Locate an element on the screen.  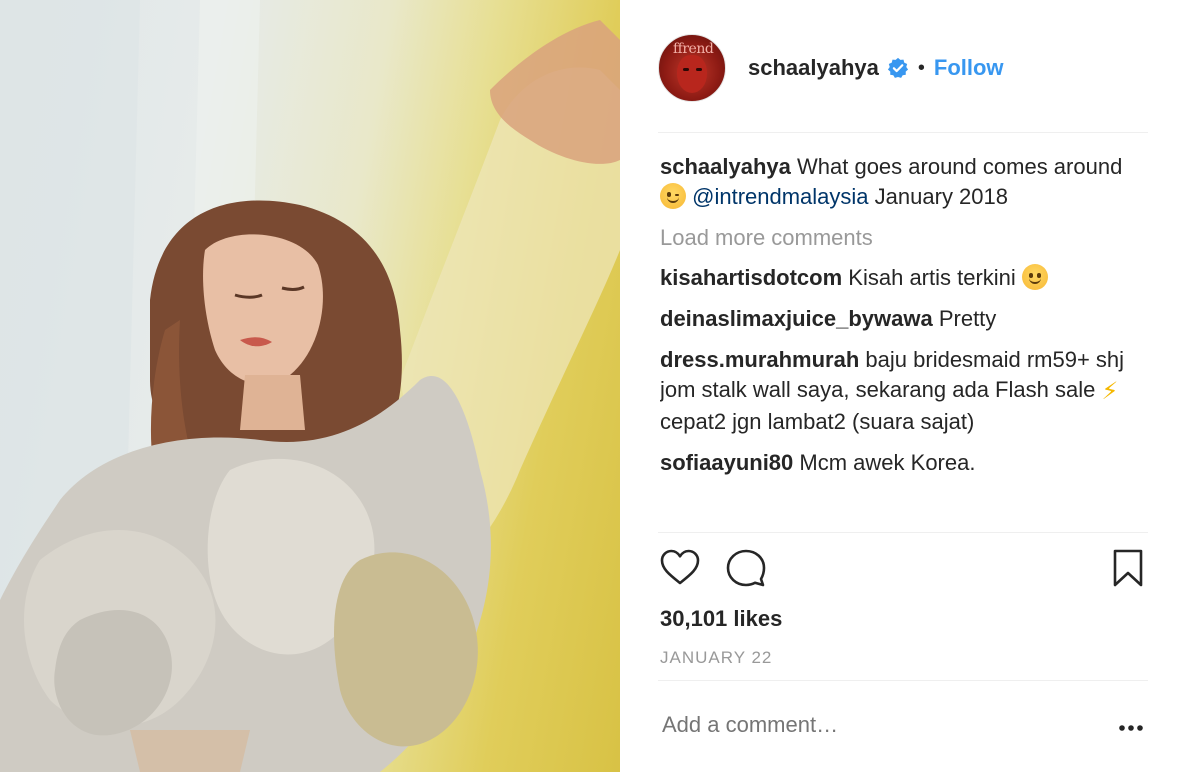
heart-icon is located at coordinates (680, 568).